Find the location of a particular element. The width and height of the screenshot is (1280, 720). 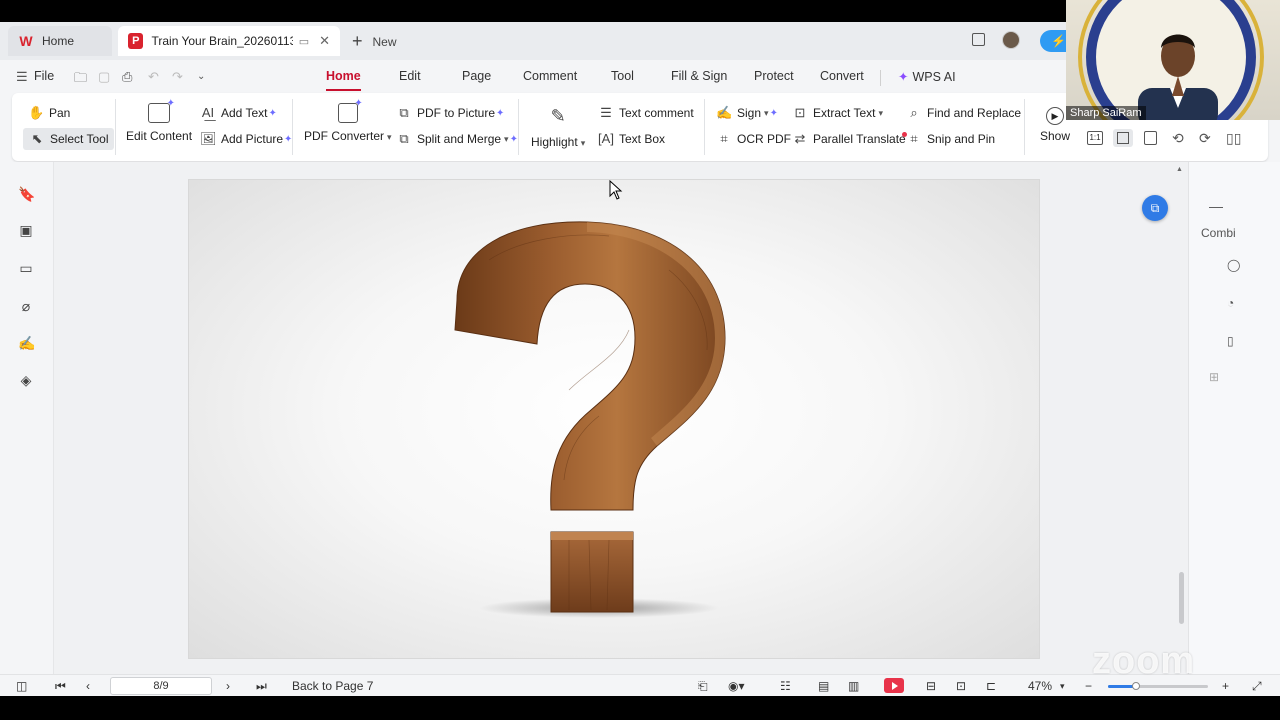

new-tab-button: + New is located at coordinates (374, 41).